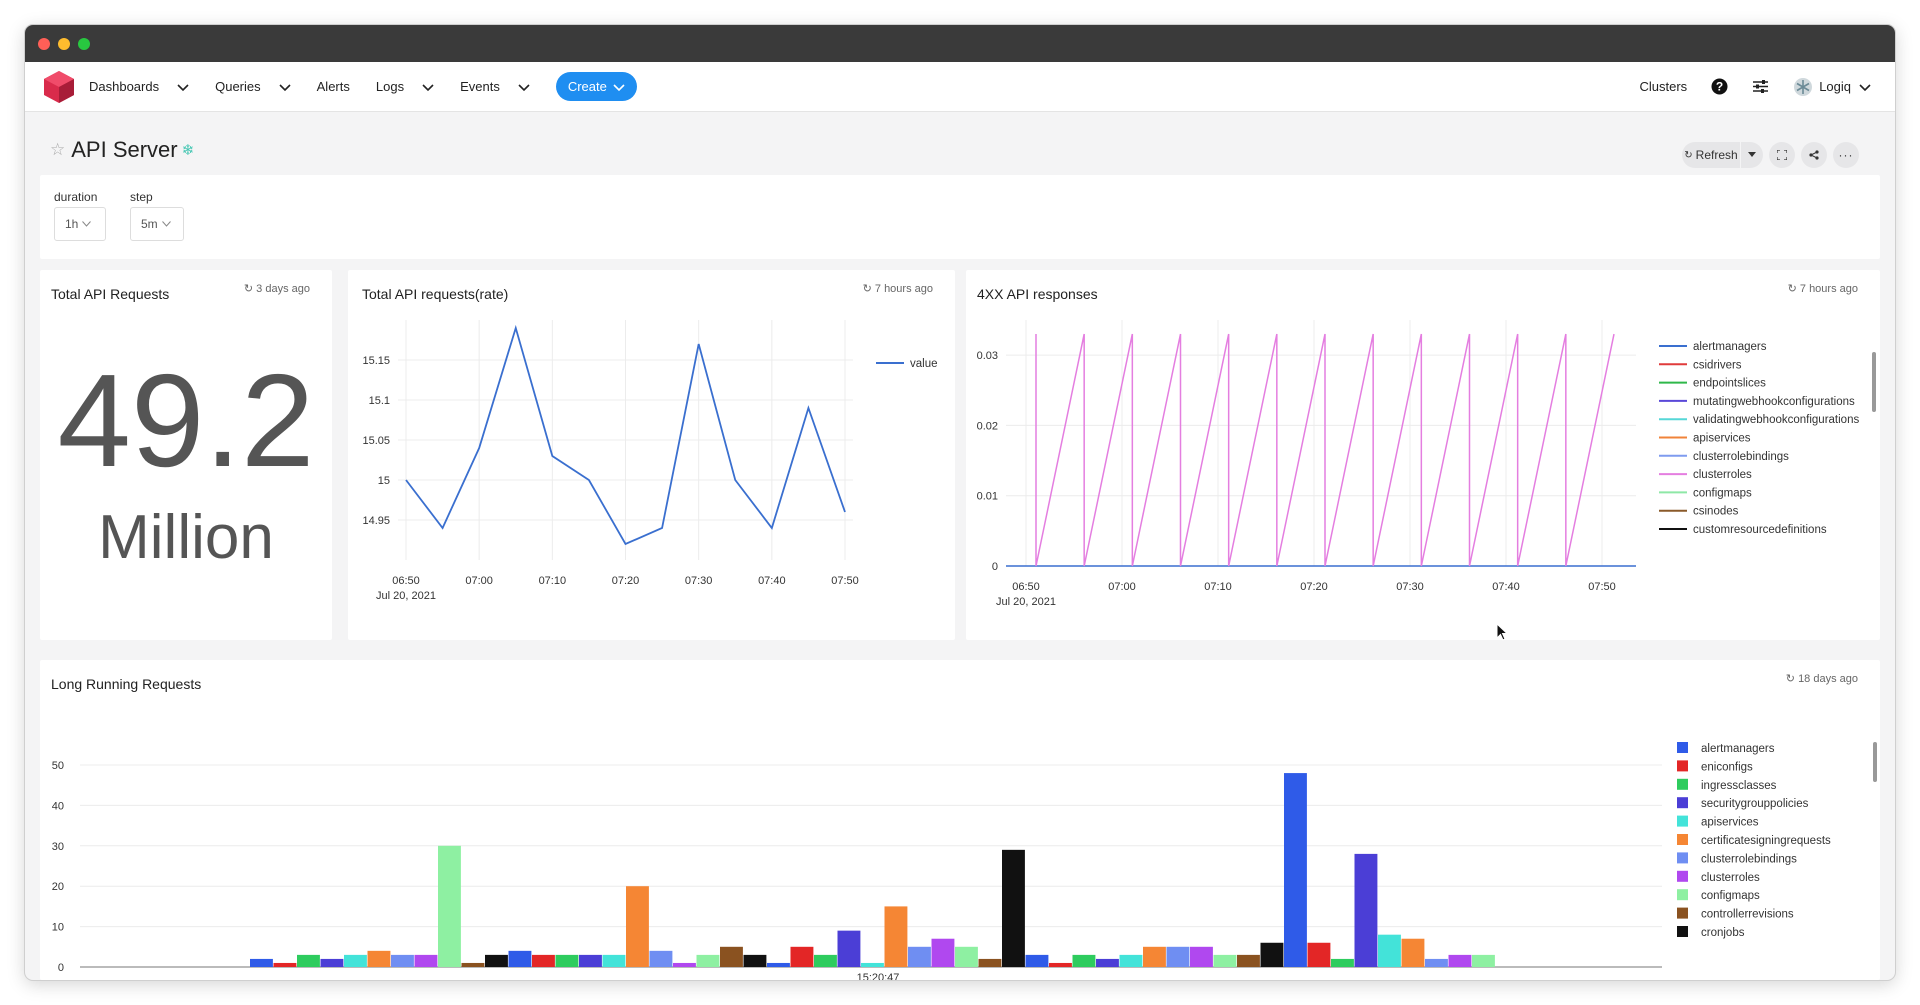 The height and width of the screenshot is (1005, 1920). What do you see at coordinates (1722, 493) in the screenshot?
I see `legend-label: configmaps` at bounding box center [1722, 493].